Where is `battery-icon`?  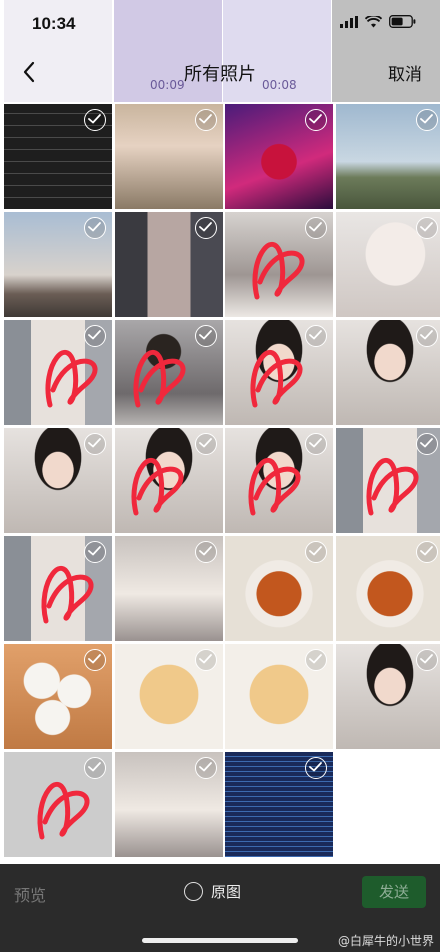 battery-icon is located at coordinates (402, 21).